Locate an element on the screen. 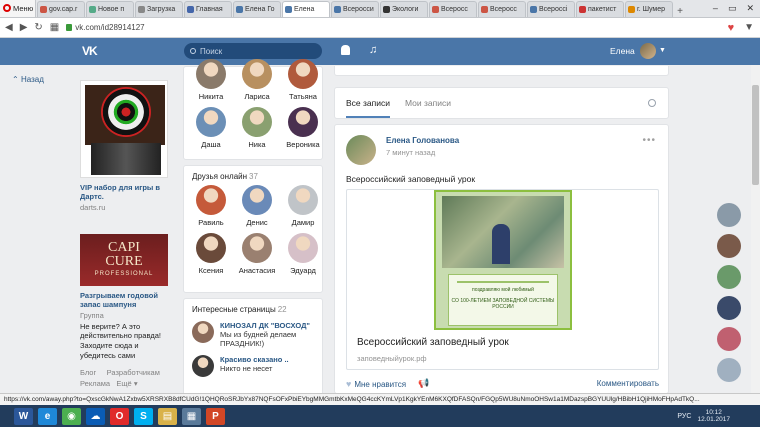  comment-button: Комментировать is located at coordinates (628, 383).